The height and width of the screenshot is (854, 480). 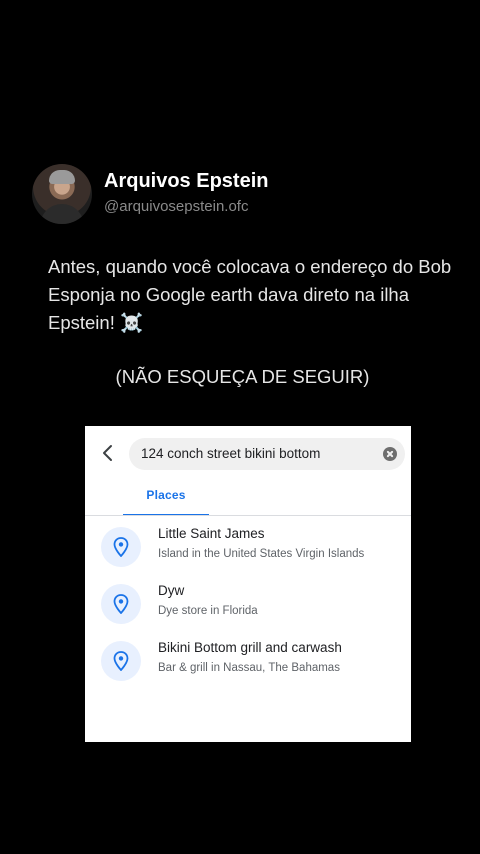 I want to click on avatar, so click(x=62, y=194).